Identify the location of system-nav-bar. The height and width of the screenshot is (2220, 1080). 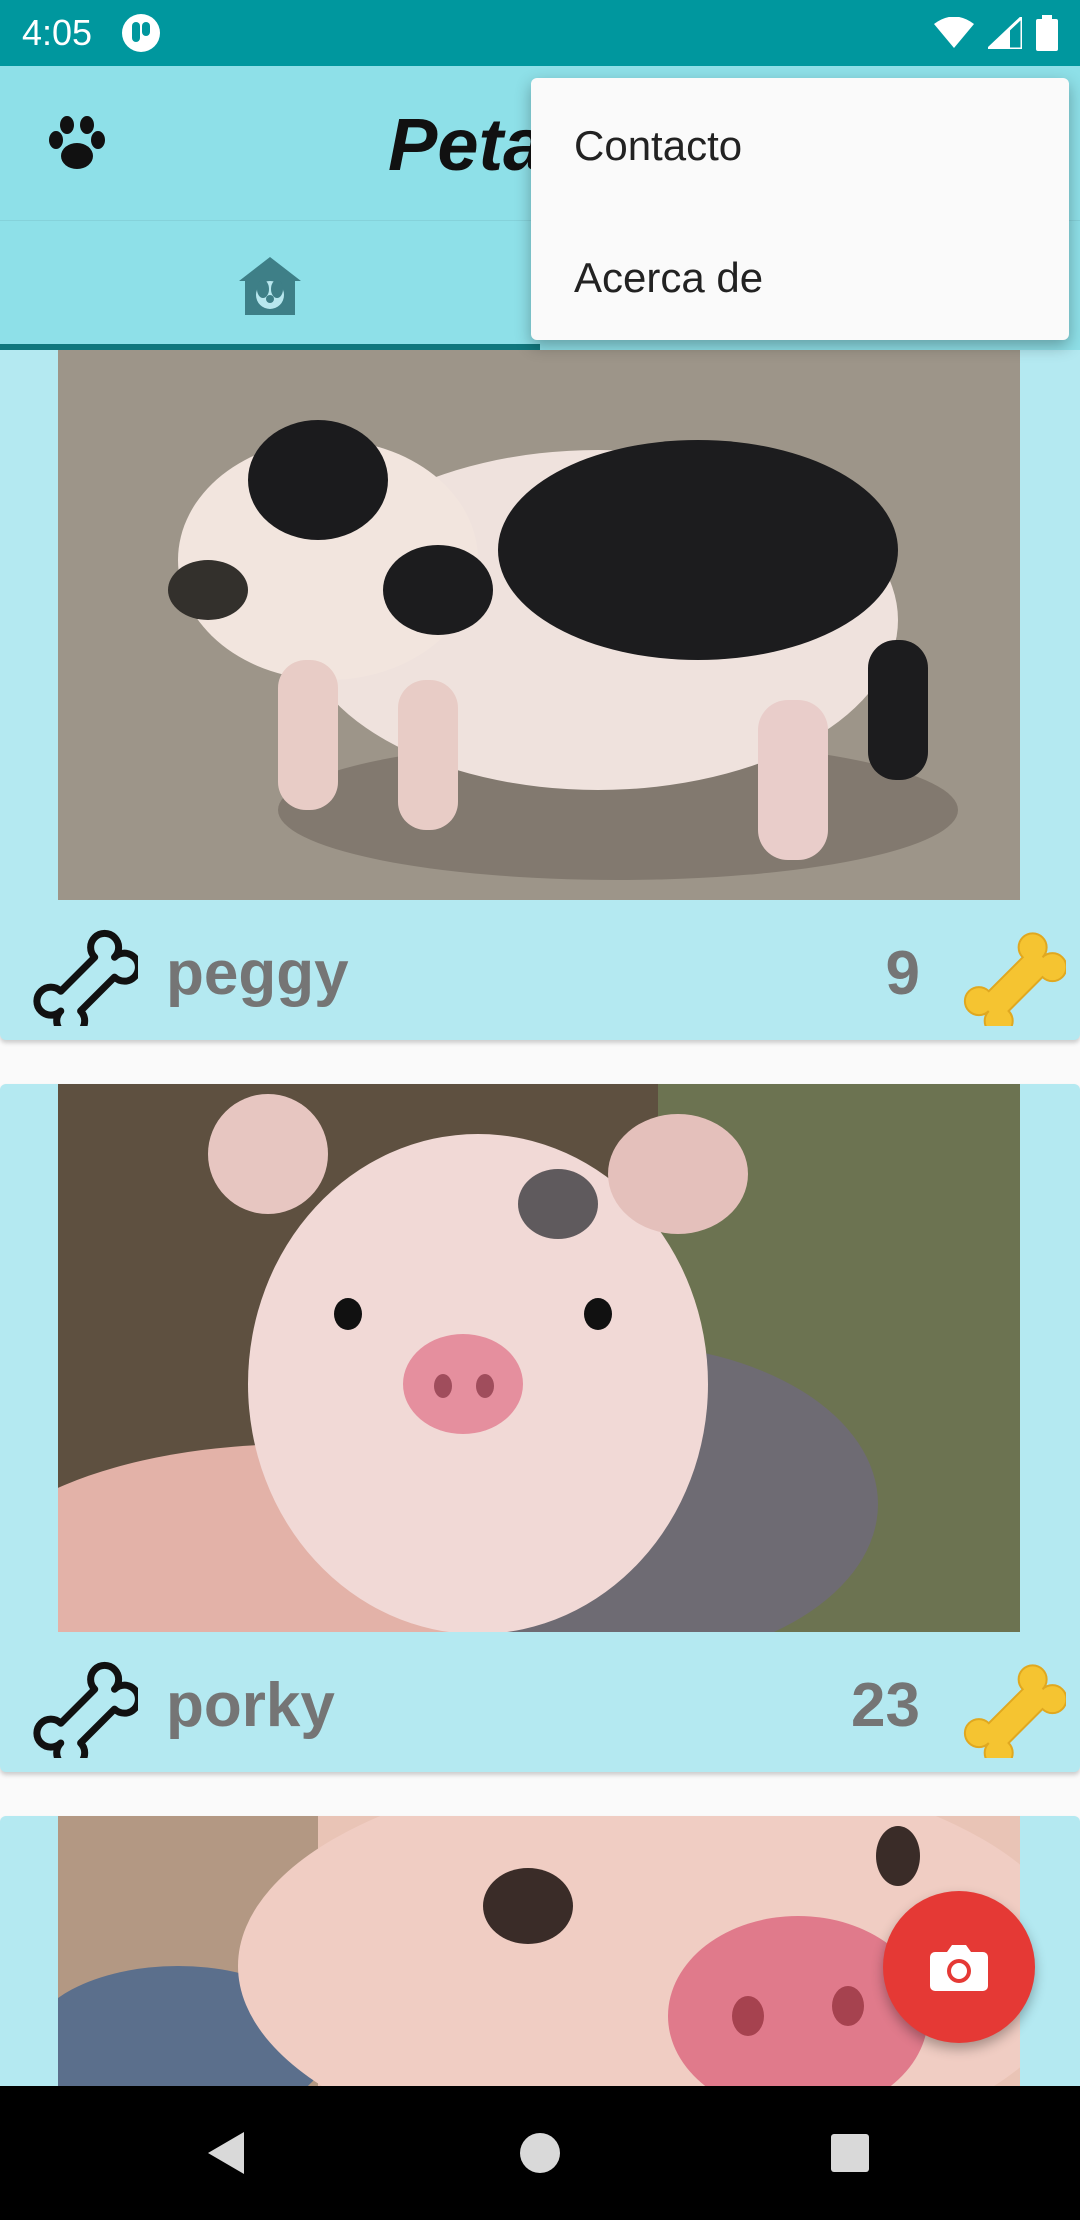
(540, 2153).